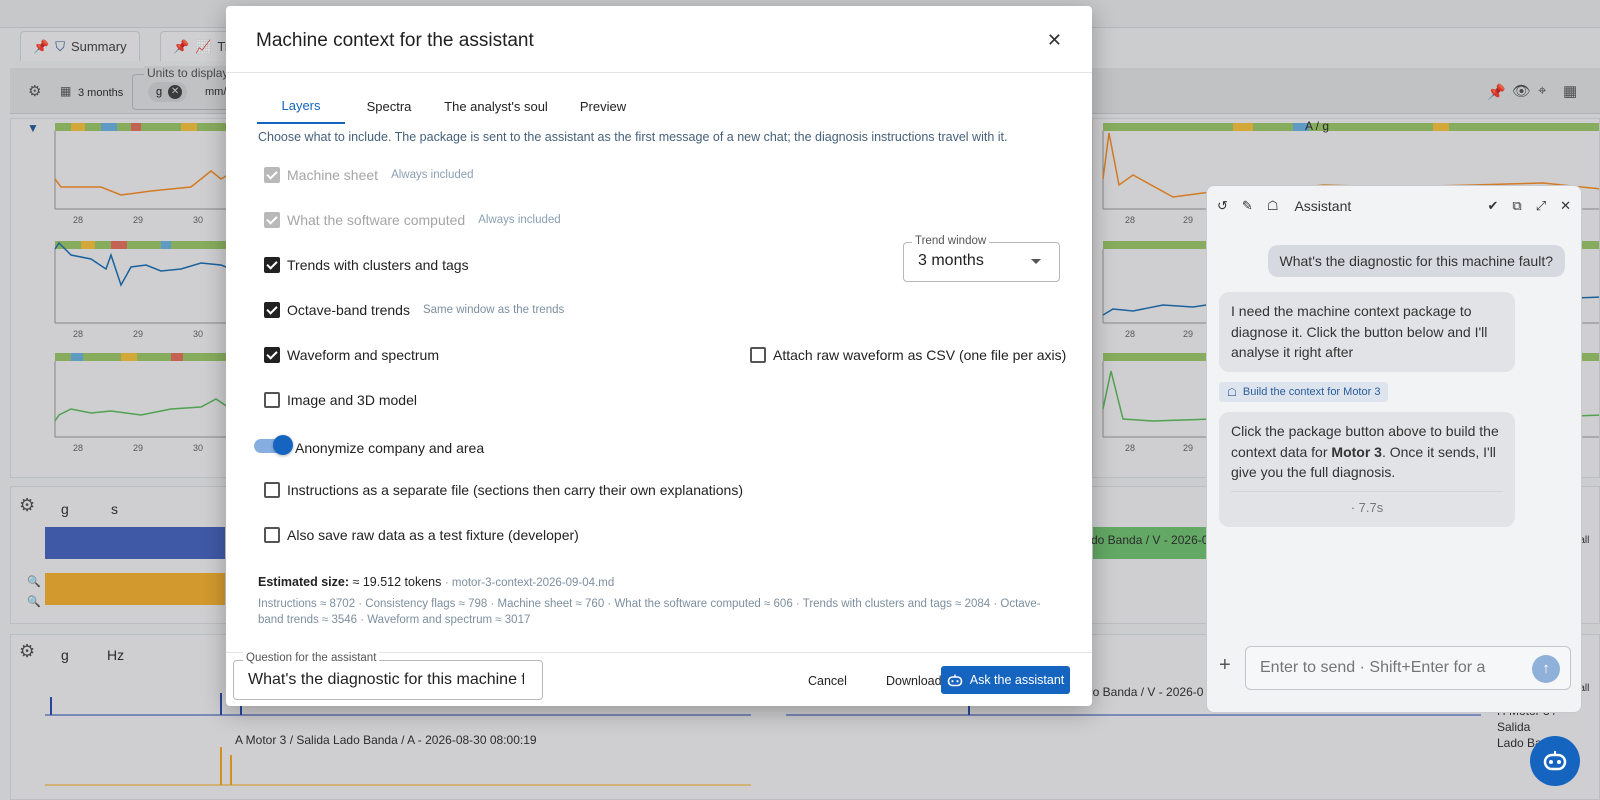  I want to click on build-context-button: ☖ Build the context for Motor 3, so click(1304, 392).